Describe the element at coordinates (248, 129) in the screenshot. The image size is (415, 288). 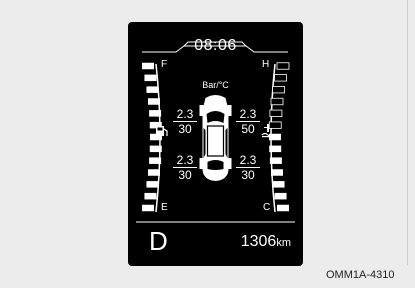
I see `tire-front-right-temp: 50` at that location.